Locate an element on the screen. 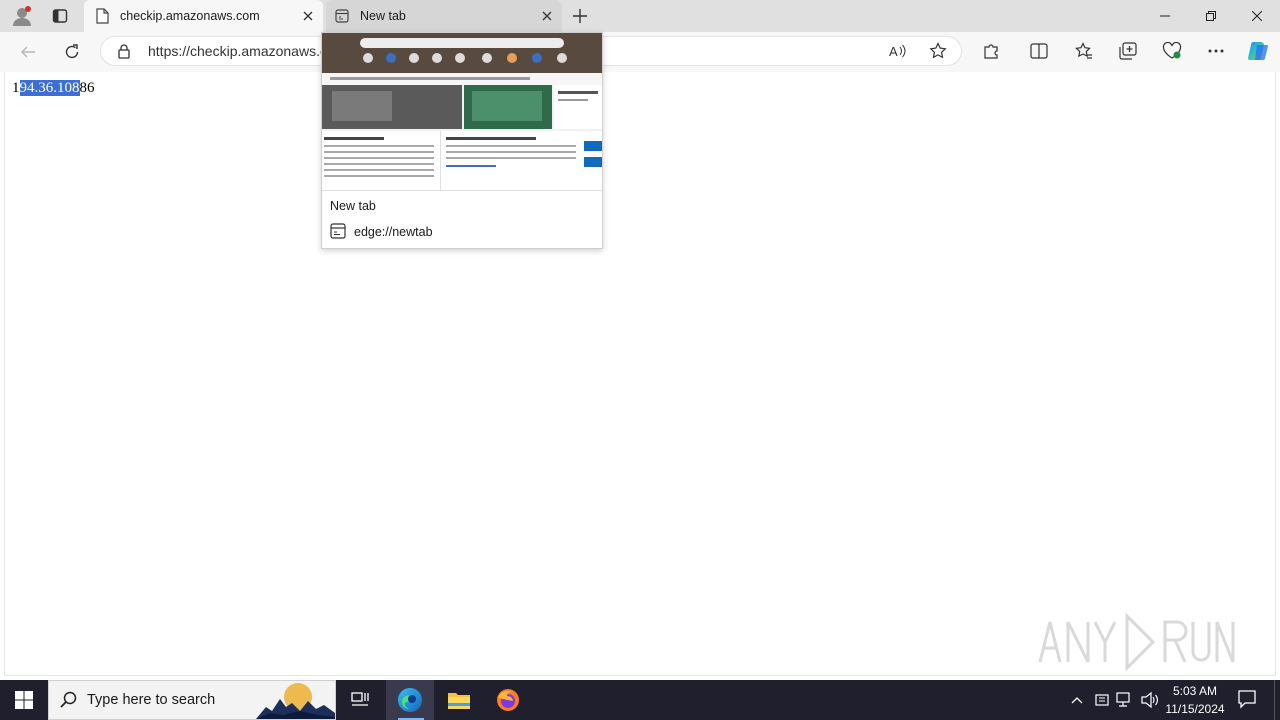 This screenshot has height=720, width=1280. task-view-icon is located at coordinates (360, 699).